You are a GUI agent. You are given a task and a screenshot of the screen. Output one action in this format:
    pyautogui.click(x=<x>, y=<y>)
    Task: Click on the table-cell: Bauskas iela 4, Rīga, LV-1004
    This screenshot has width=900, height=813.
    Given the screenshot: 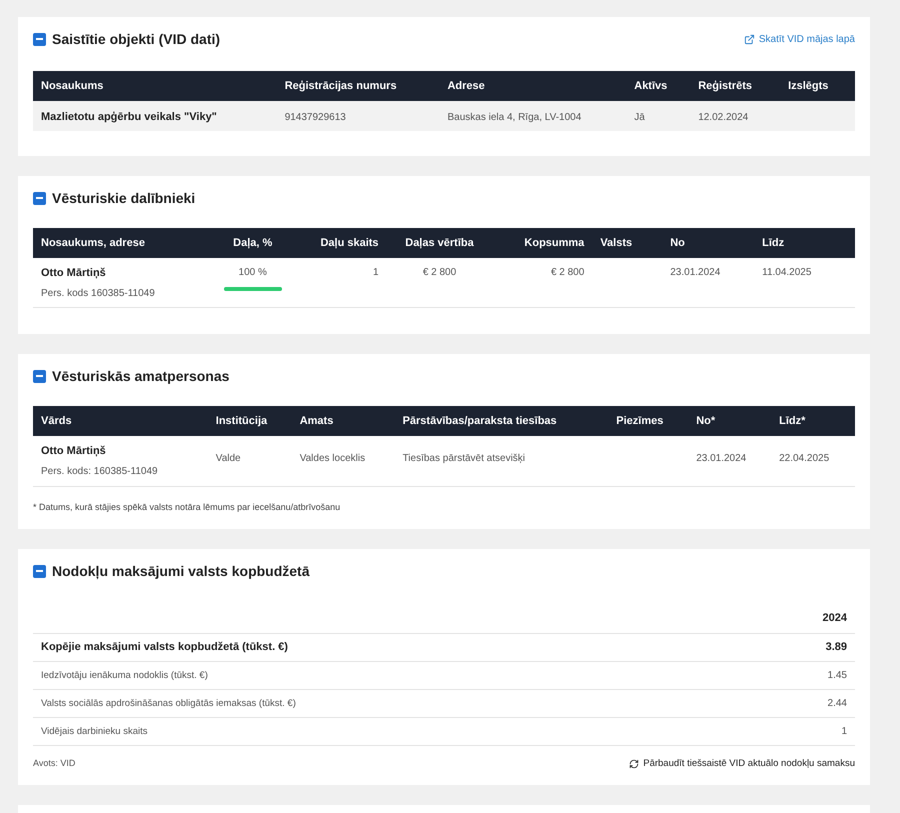 What is the action you would take?
    pyautogui.click(x=514, y=117)
    